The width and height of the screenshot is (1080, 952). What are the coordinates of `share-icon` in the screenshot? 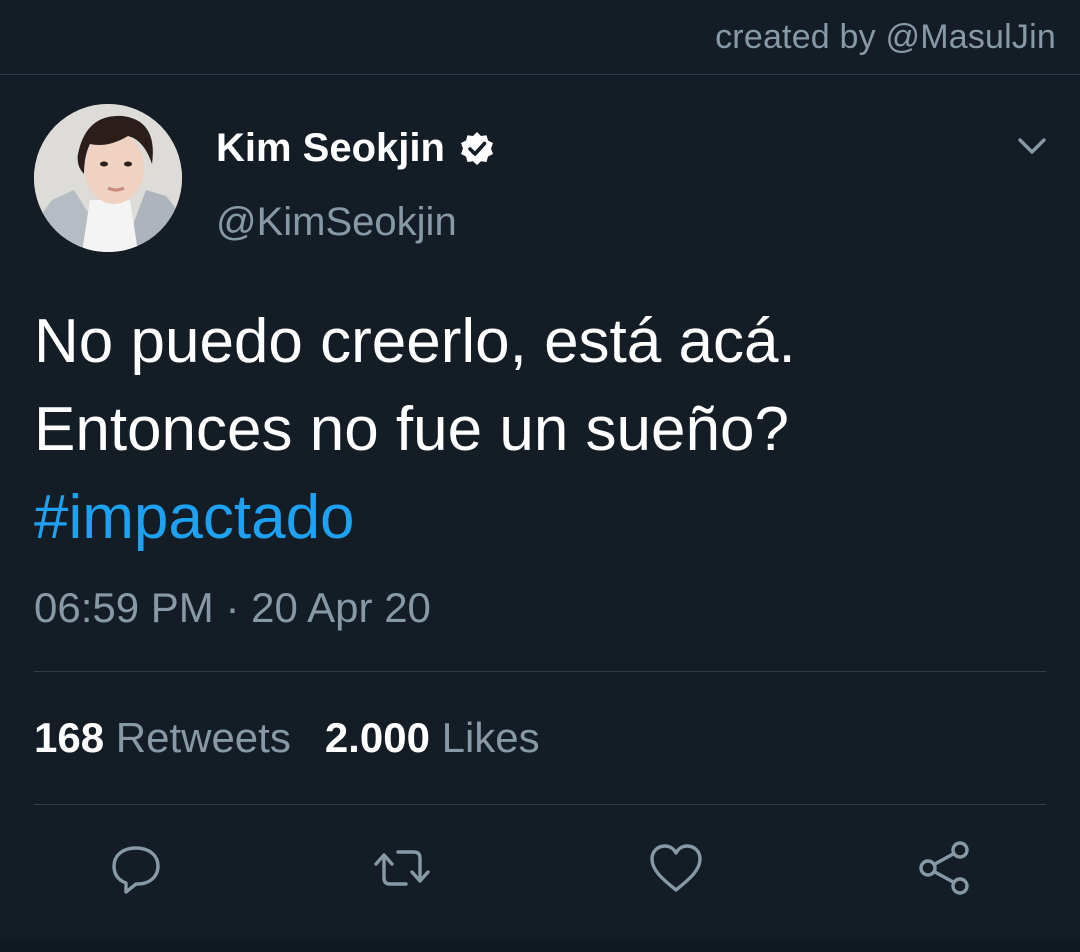 It's located at (944, 868).